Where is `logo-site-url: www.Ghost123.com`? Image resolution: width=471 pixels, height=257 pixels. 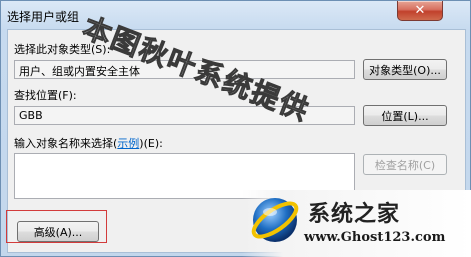
logo-site-url: www.Ghost123.com is located at coordinates (375, 237).